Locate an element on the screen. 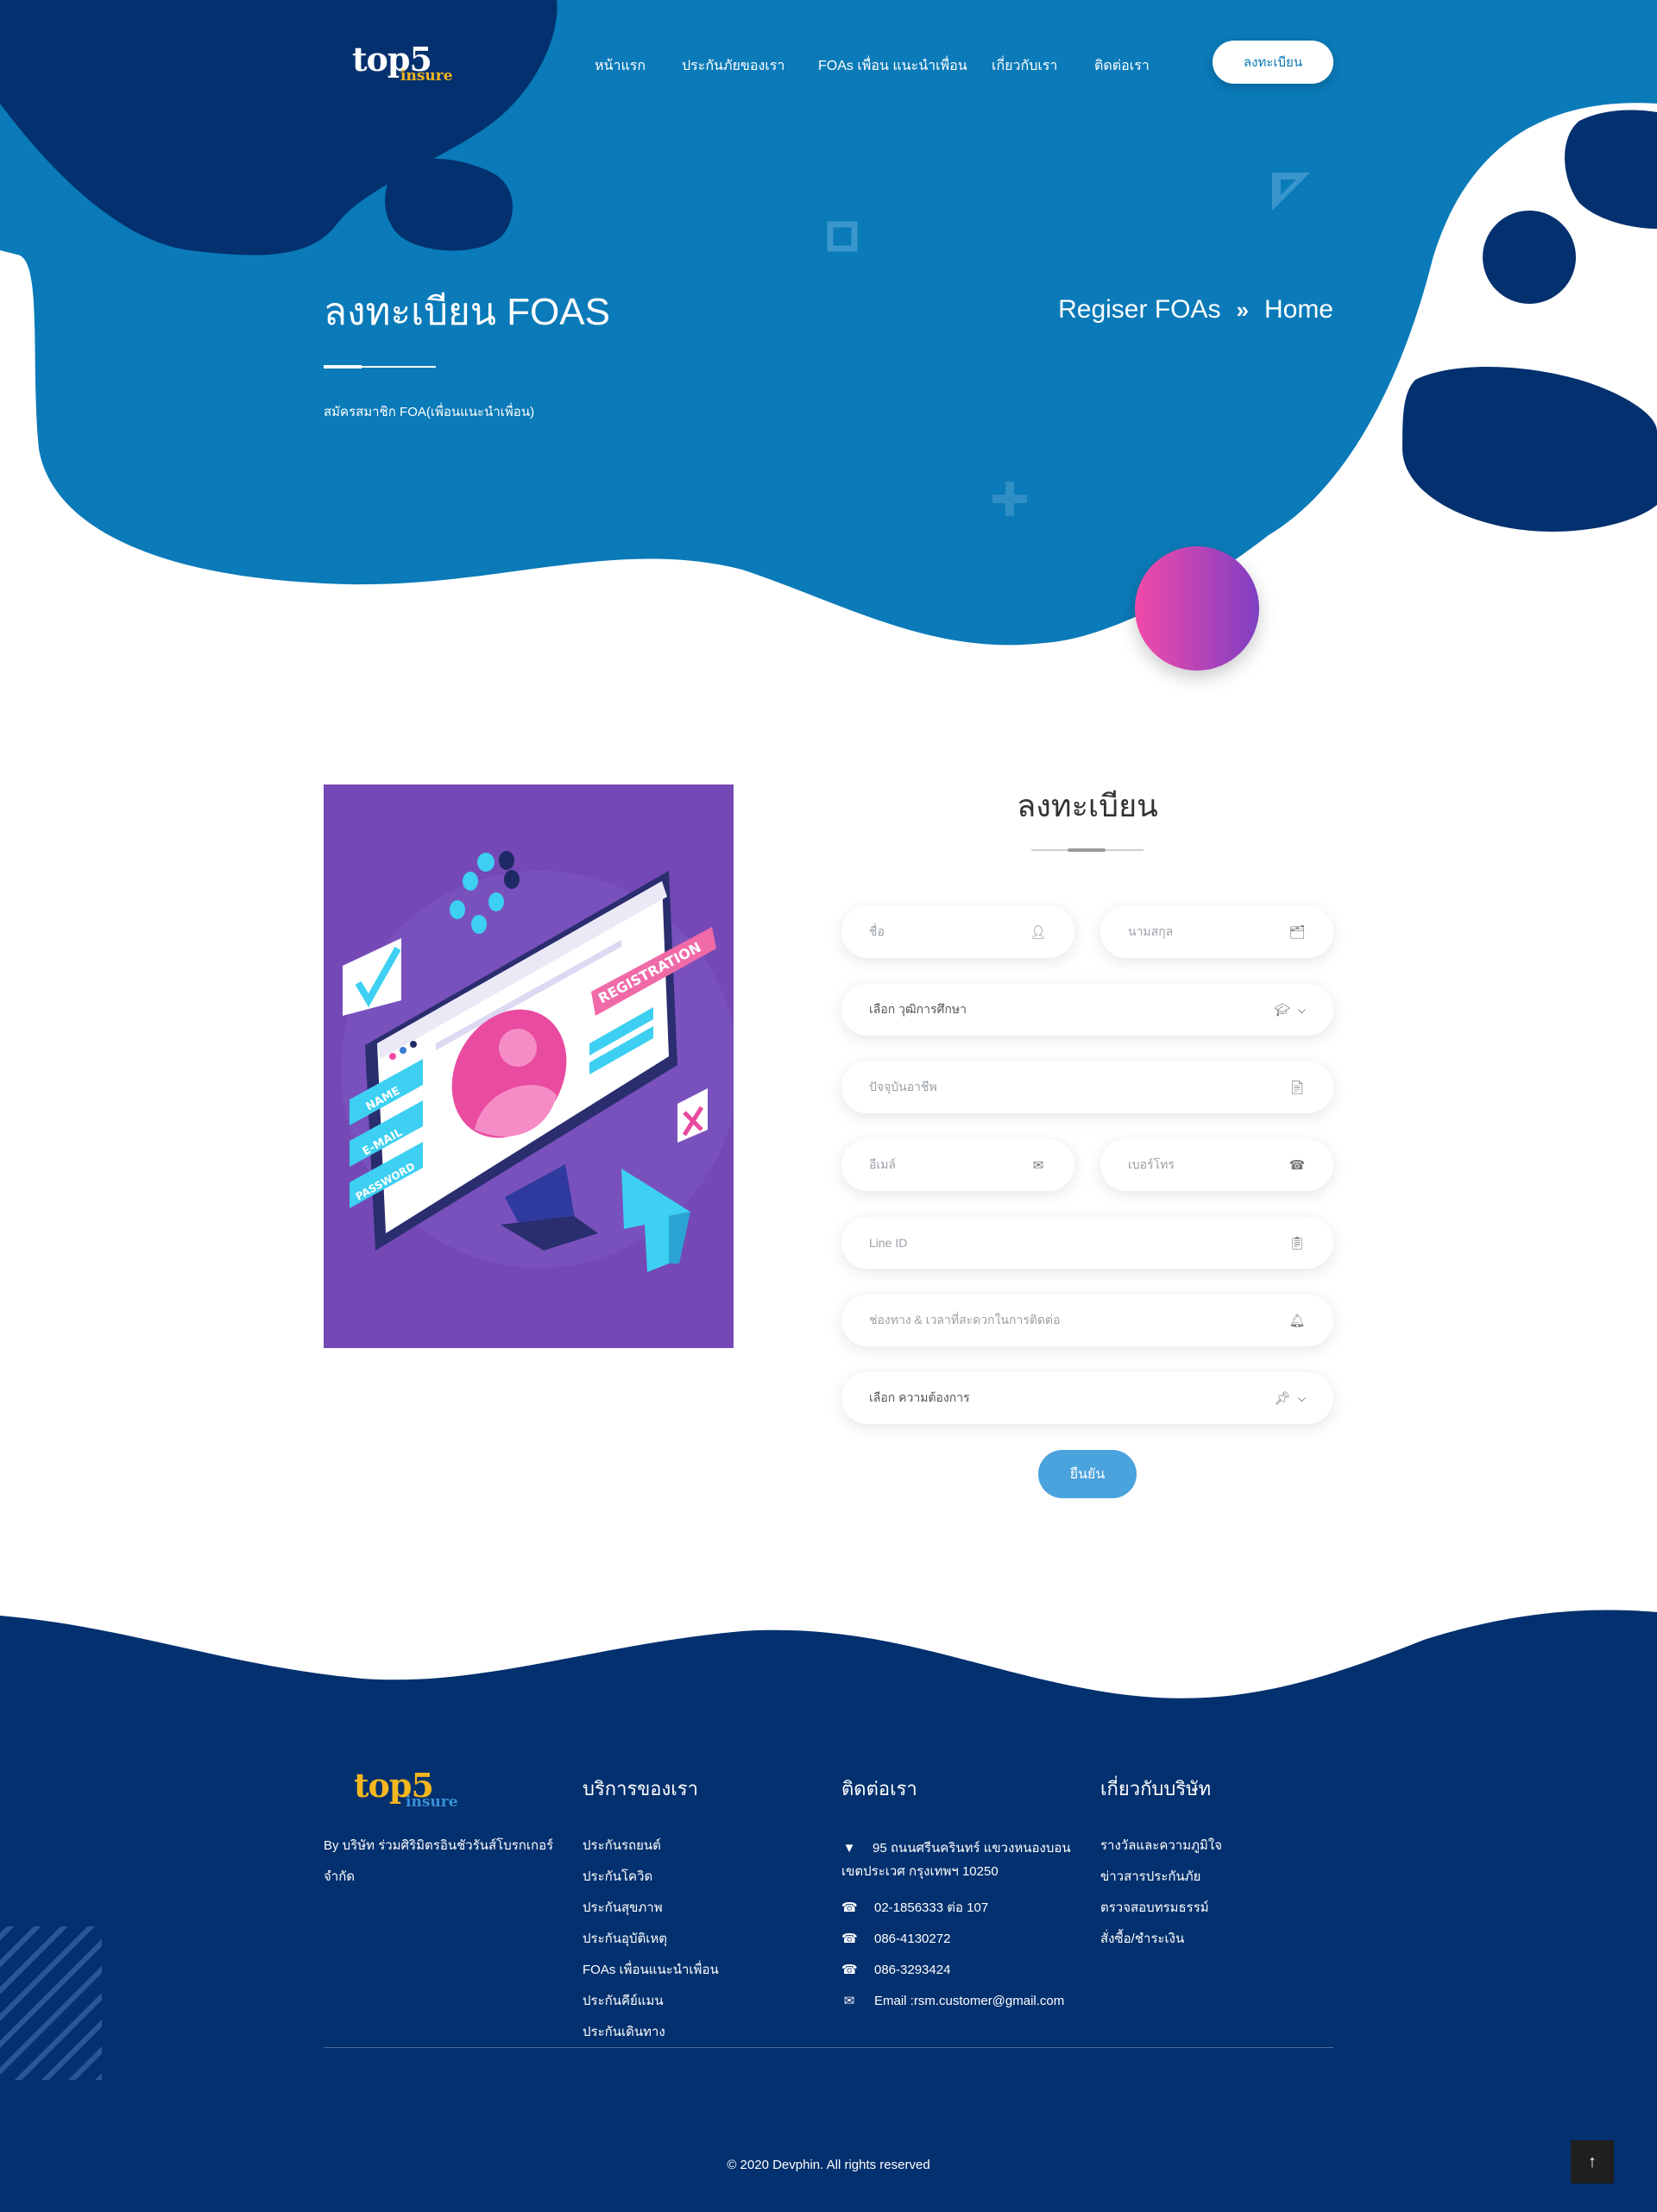  hero-pink-circle is located at coordinates (1197, 608).